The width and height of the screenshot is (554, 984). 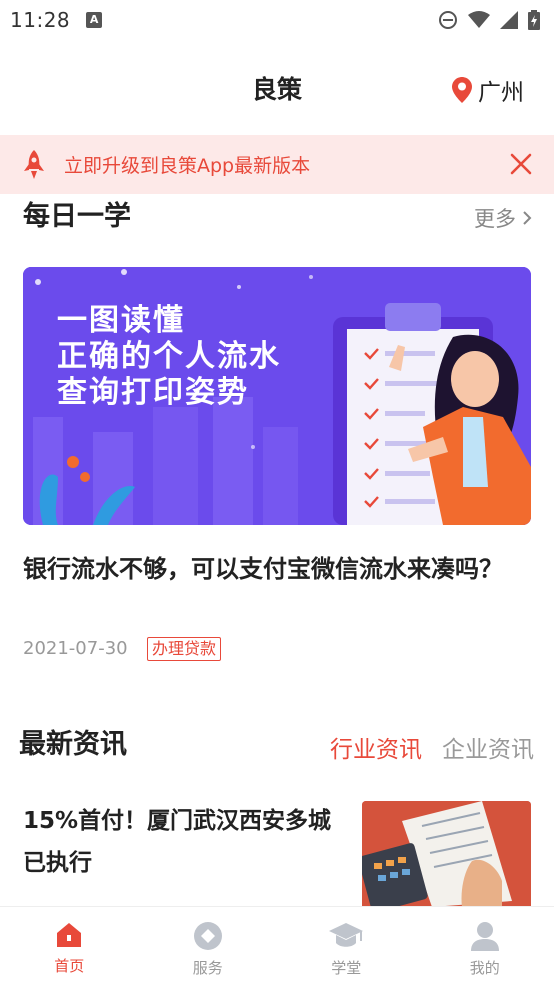 What do you see at coordinates (121, 320) in the screenshot?
I see `headline-line: 一图读懂` at bounding box center [121, 320].